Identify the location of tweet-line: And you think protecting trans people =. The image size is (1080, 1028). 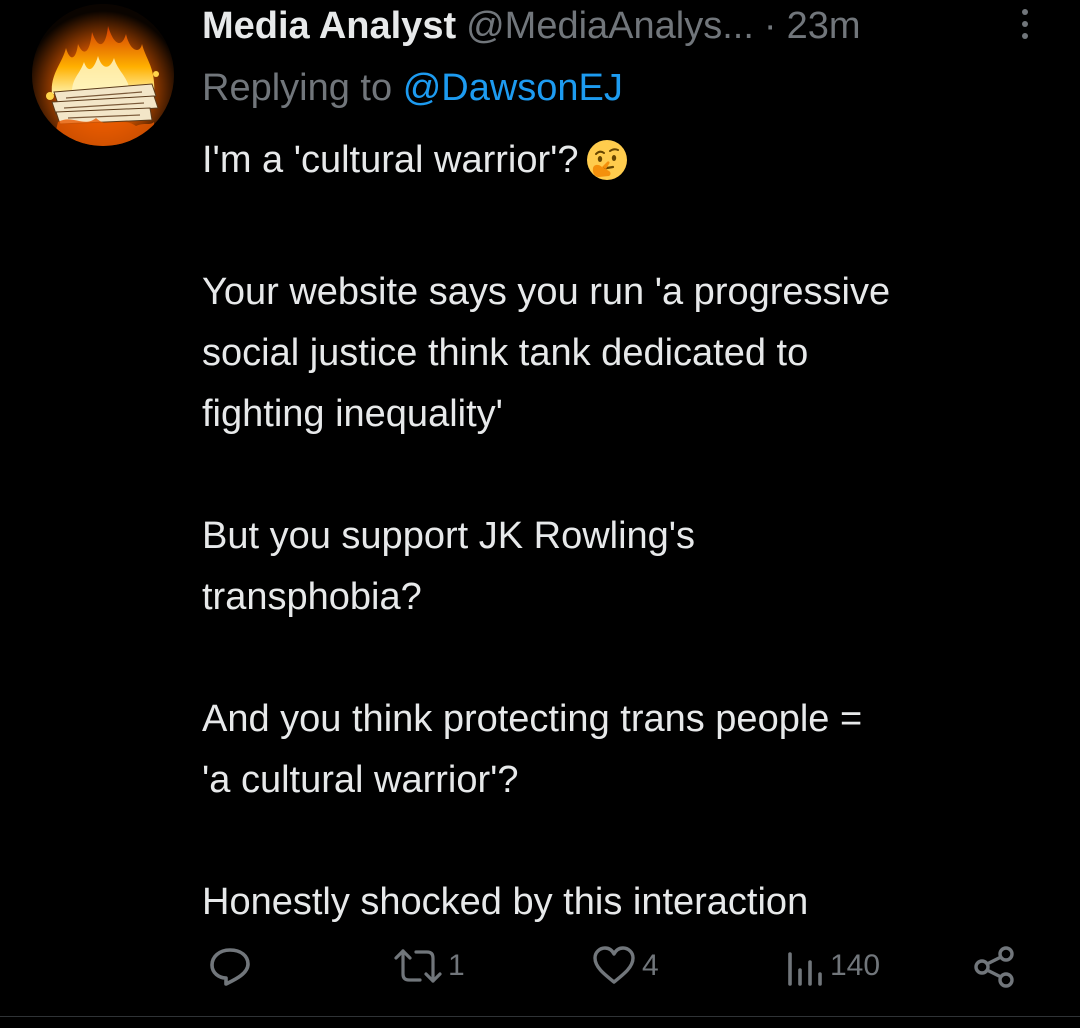
(532, 719).